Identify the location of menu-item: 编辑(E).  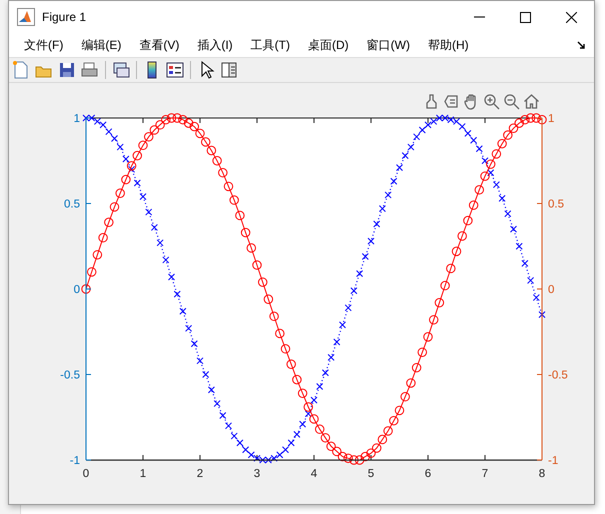
(101, 45).